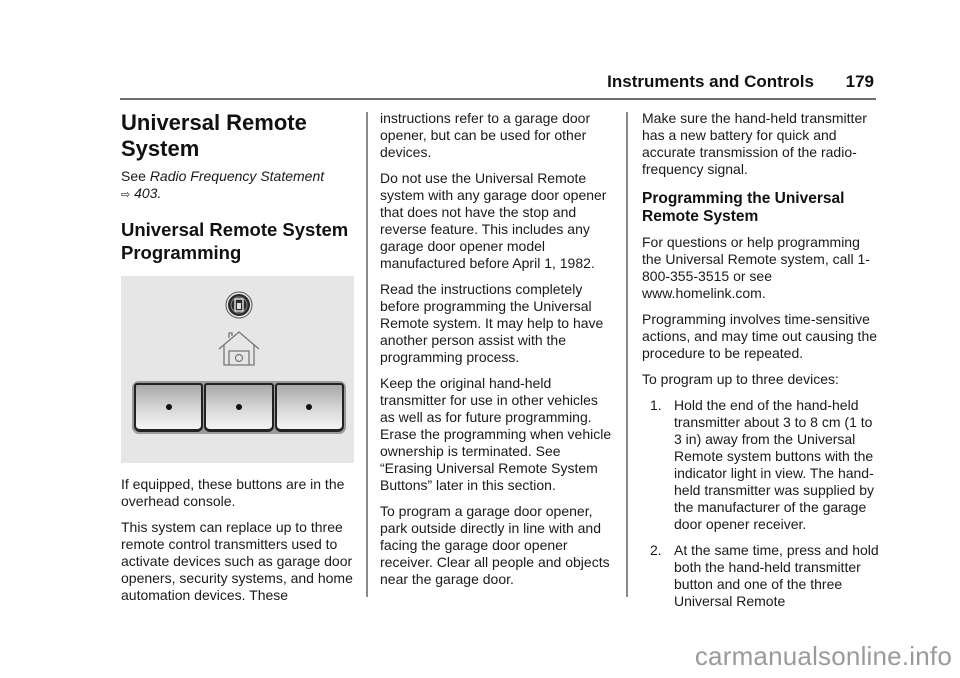  Describe the element at coordinates (235, 241) in the screenshot. I see `subsection-title: Universal Remote System Programming` at that location.